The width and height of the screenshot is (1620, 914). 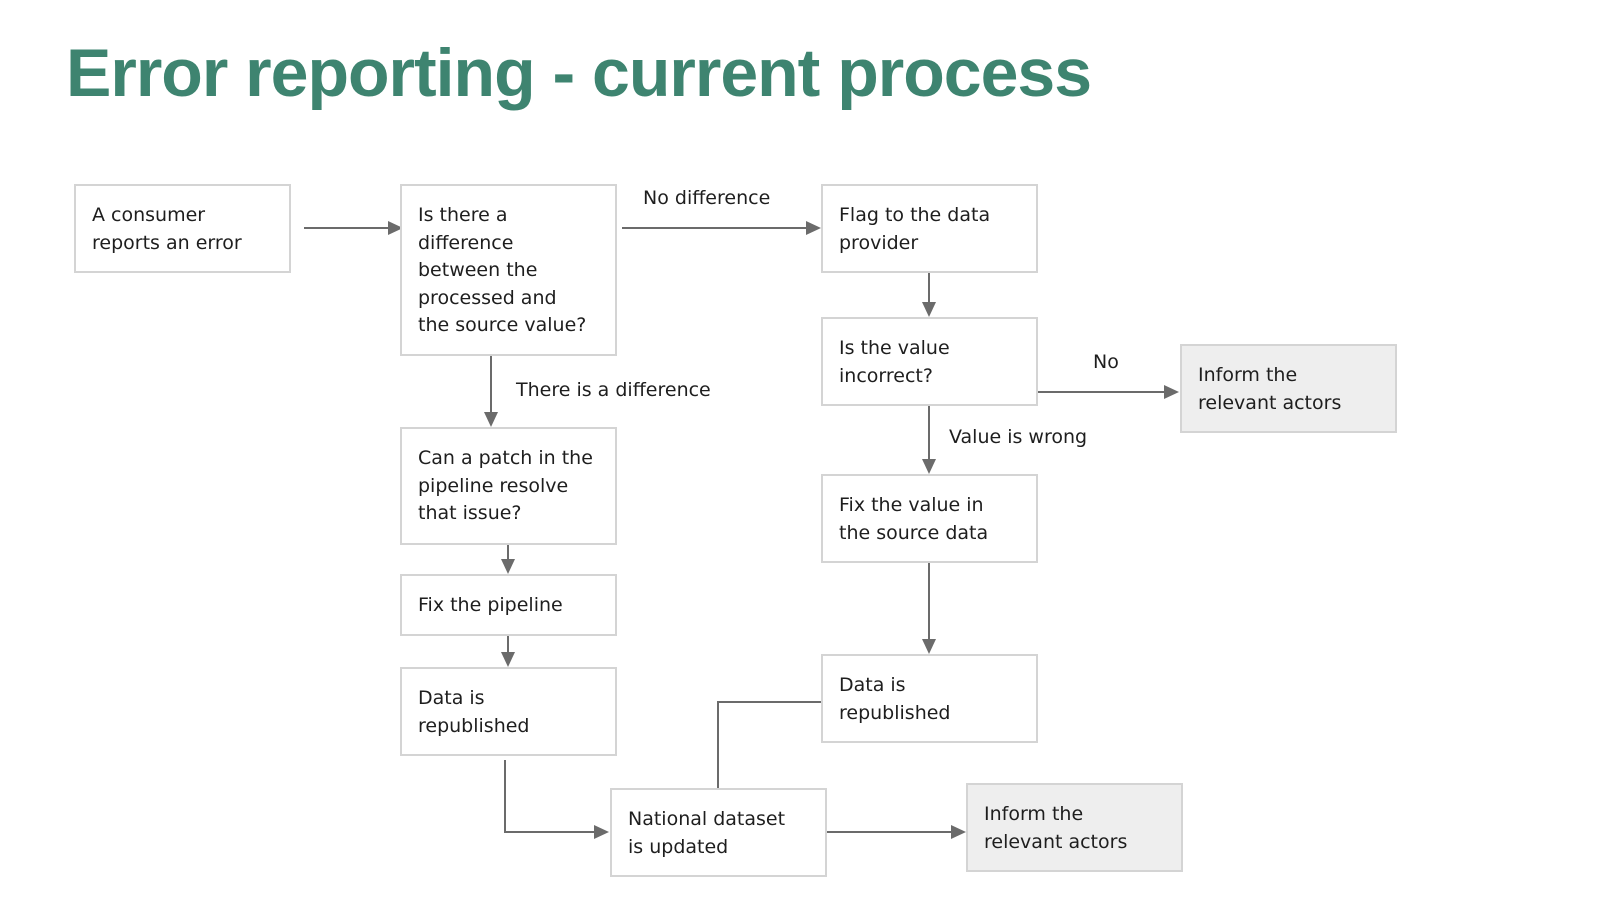 What do you see at coordinates (556, 799) in the screenshot?
I see `arrow-republished-left-to-national` at bounding box center [556, 799].